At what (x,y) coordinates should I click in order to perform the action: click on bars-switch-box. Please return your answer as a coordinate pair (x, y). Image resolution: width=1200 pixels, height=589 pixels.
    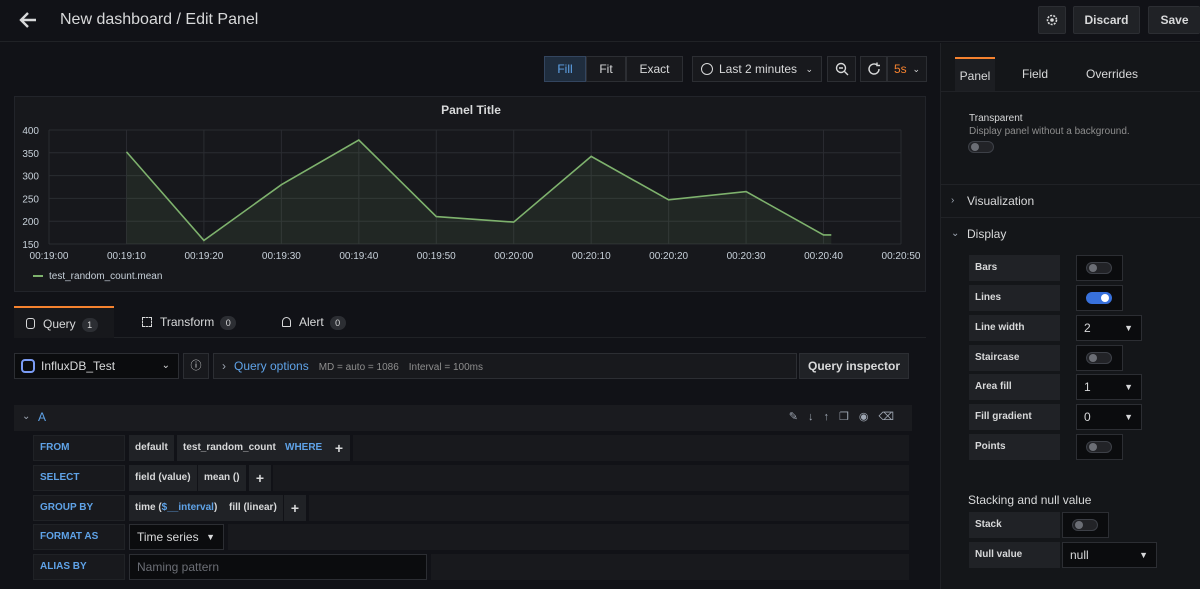
    Looking at the image, I should click on (1099, 268).